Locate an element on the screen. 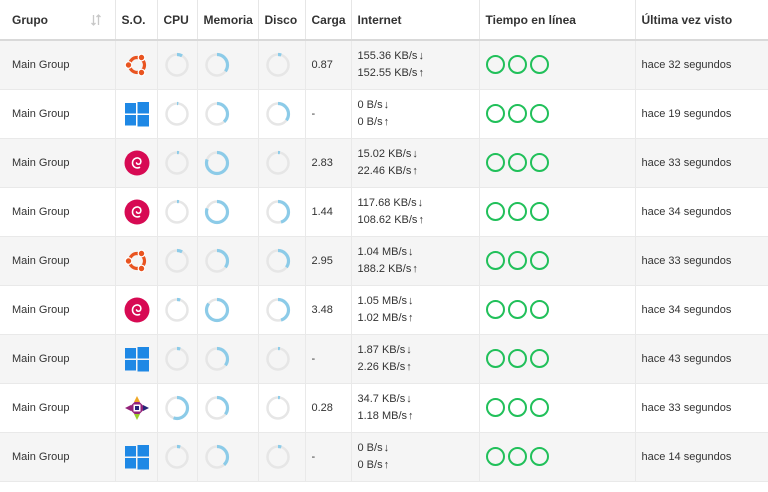 This screenshot has width=768, height=492. header-internet: Internet is located at coordinates (415, 20).